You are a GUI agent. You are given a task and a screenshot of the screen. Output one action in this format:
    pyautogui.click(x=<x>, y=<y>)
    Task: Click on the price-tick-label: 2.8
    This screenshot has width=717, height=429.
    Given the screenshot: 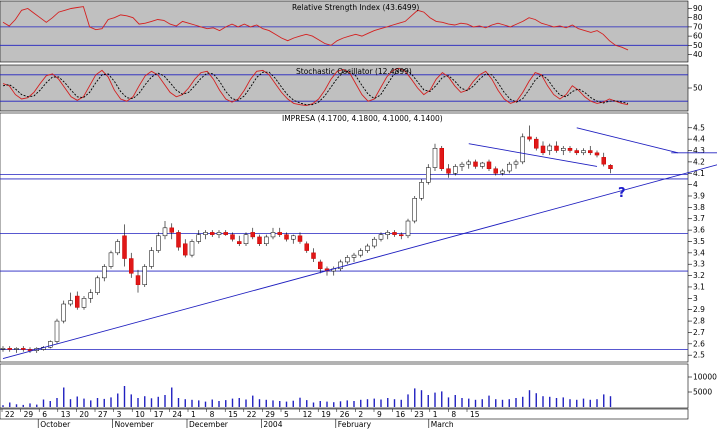 What is the action you would take?
    pyautogui.click(x=699, y=321)
    